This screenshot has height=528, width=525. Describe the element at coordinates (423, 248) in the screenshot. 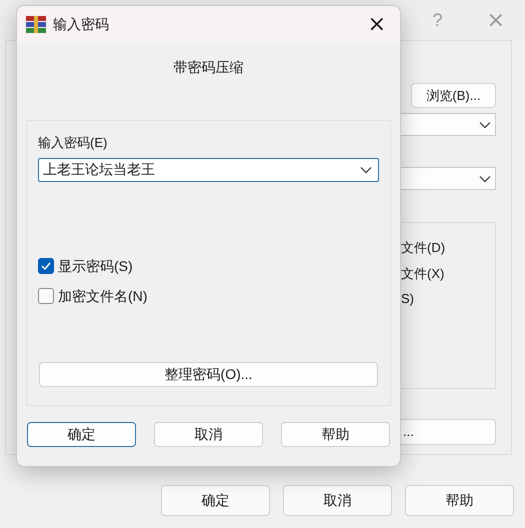

I see `option-label: 文件(D)` at that location.